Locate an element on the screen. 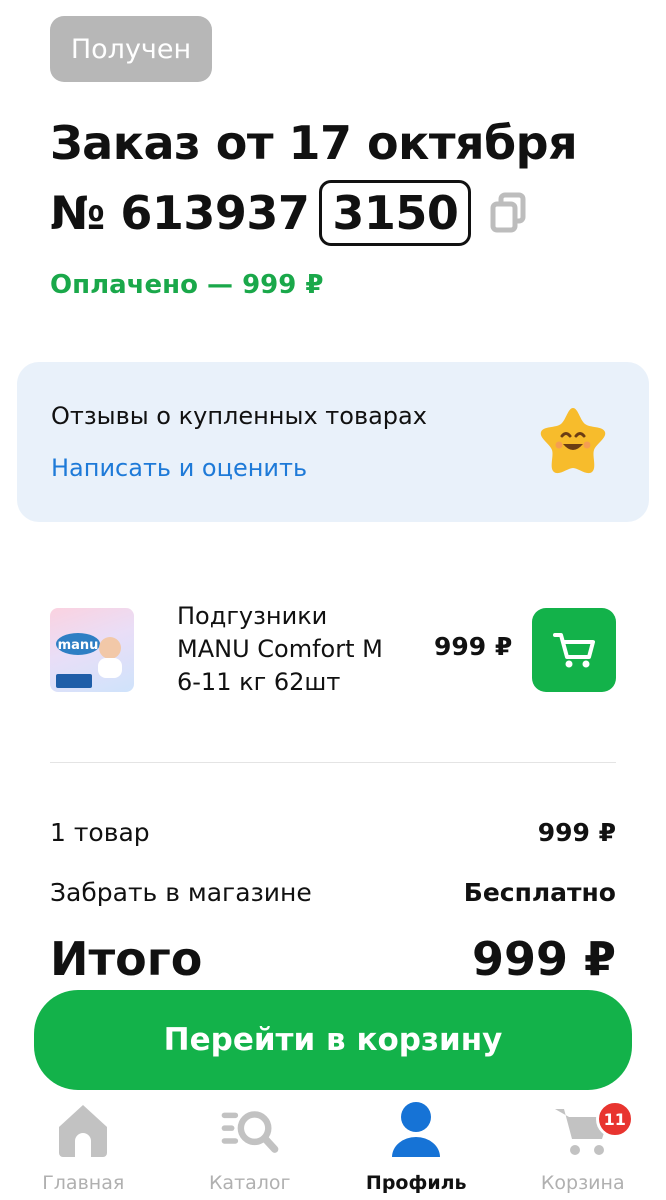 This screenshot has height=1200, width=666. nav-label: Профиль is located at coordinates (416, 1183).